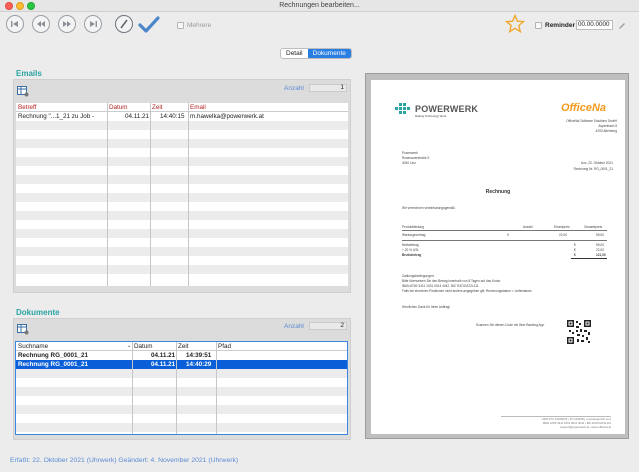 The width and height of the screenshot is (639, 472). I want to click on first-record-icon, so click(15, 24).